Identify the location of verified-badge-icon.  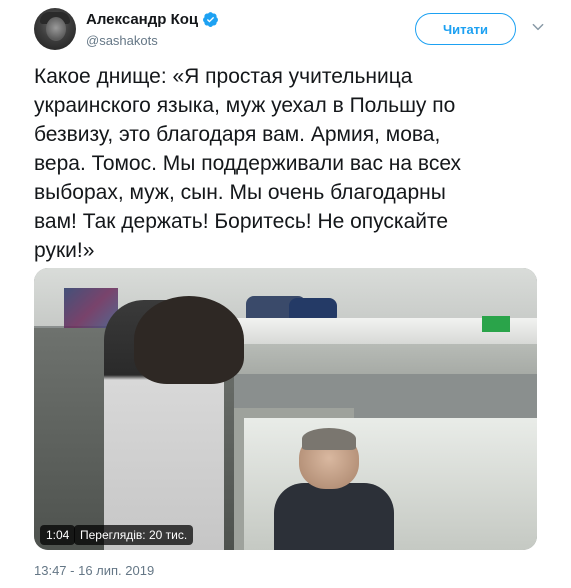
(211, 19).